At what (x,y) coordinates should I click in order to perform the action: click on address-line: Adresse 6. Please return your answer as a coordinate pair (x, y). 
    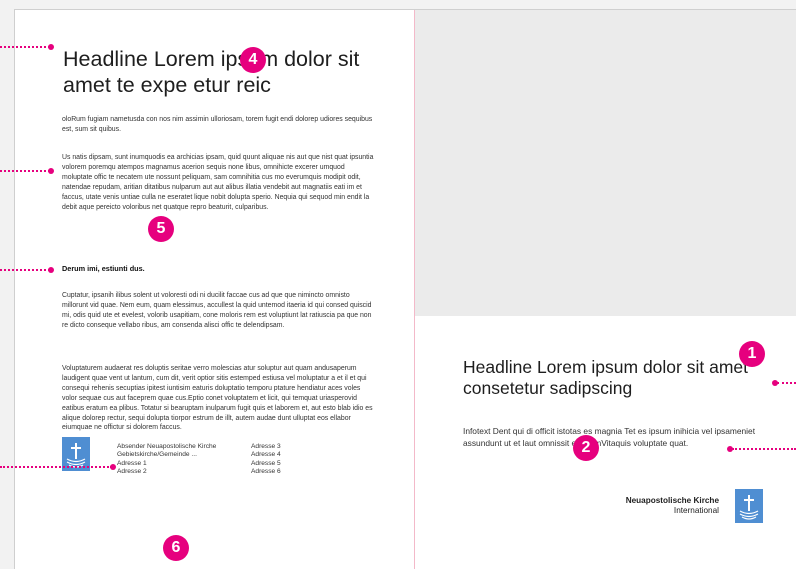
    Looking at the image, I should click on (266, 471).